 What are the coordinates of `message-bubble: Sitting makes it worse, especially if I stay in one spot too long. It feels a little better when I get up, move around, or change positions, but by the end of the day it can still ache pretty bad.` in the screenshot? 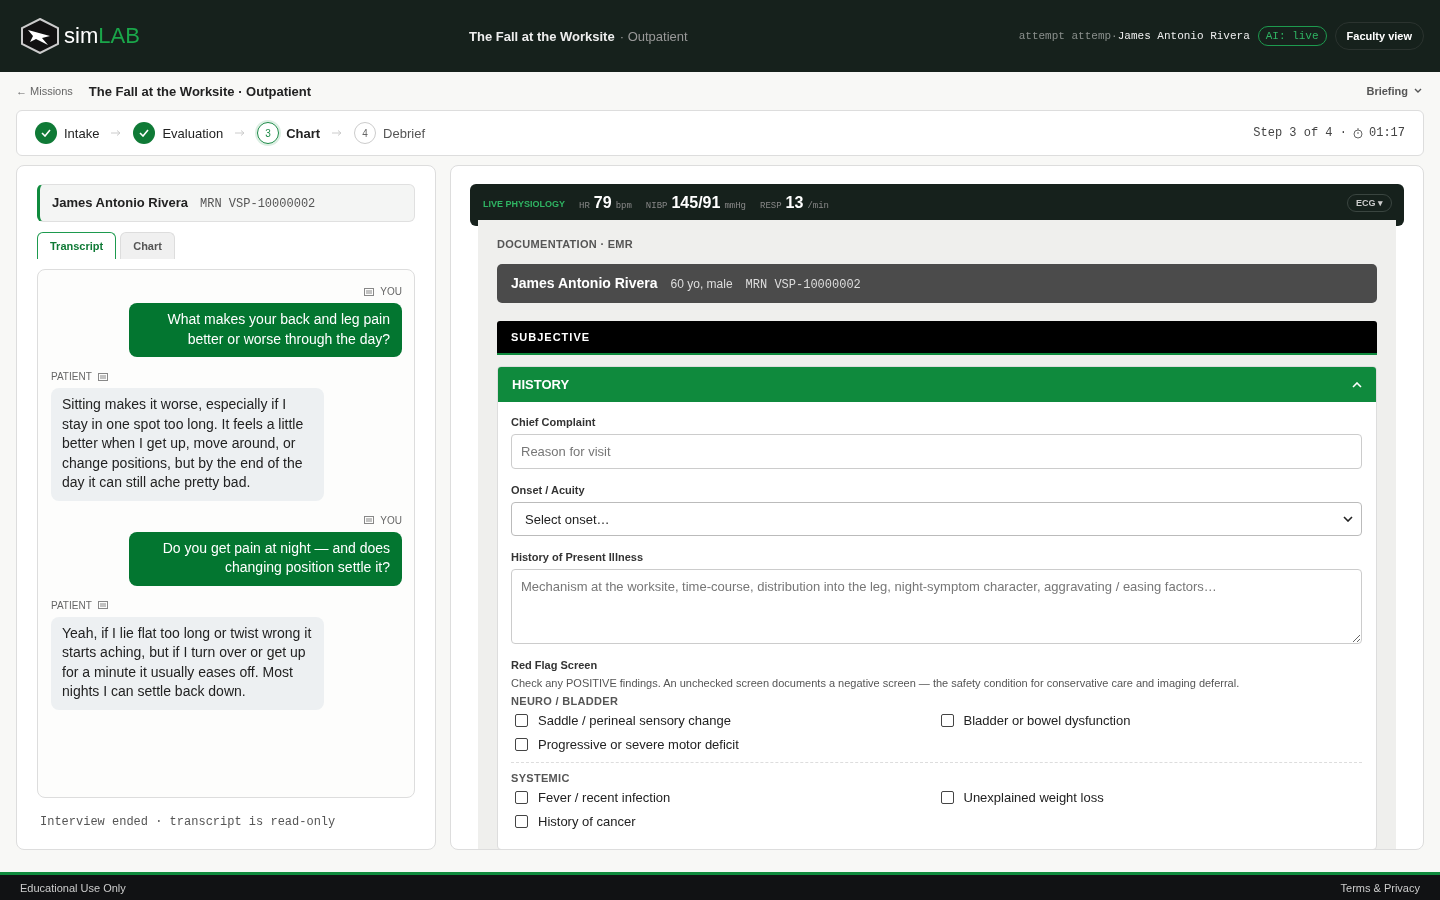 It's located at (187, 444).